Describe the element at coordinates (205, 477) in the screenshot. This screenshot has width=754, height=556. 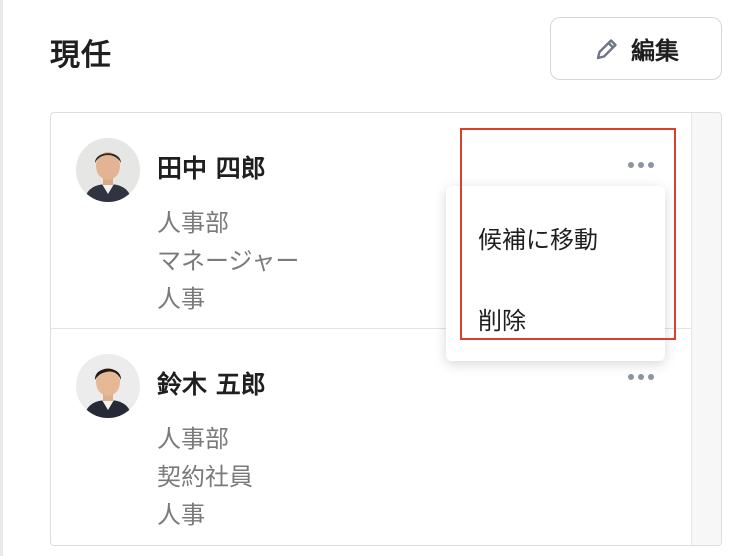
I see `member-position: 契約社員` at that location.